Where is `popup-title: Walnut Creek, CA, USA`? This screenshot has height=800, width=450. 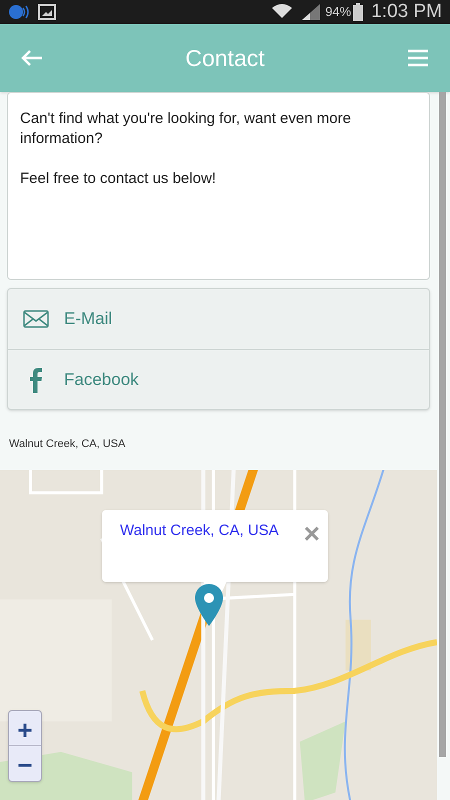 popup-title: Walnut Creek, CA, USA is located at coordinates (199, 531).